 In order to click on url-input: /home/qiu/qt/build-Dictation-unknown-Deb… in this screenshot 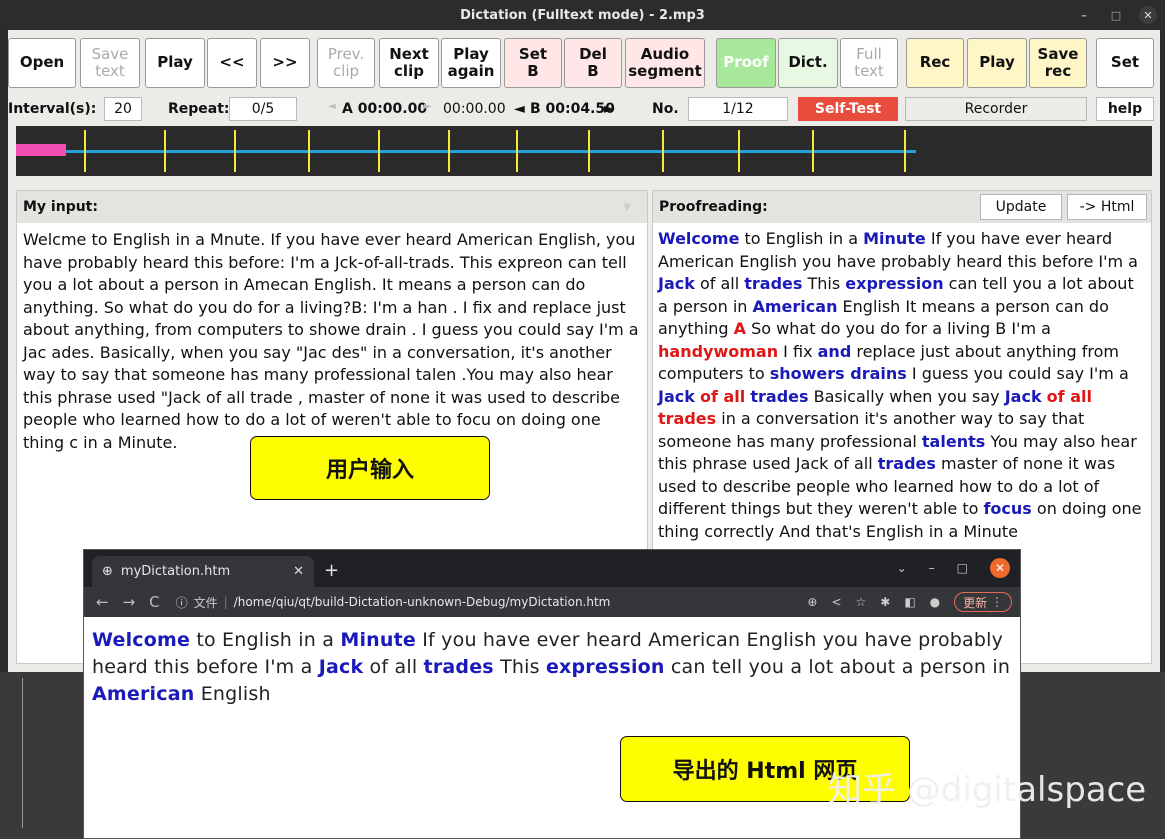, I will do `click(422, 602)`.